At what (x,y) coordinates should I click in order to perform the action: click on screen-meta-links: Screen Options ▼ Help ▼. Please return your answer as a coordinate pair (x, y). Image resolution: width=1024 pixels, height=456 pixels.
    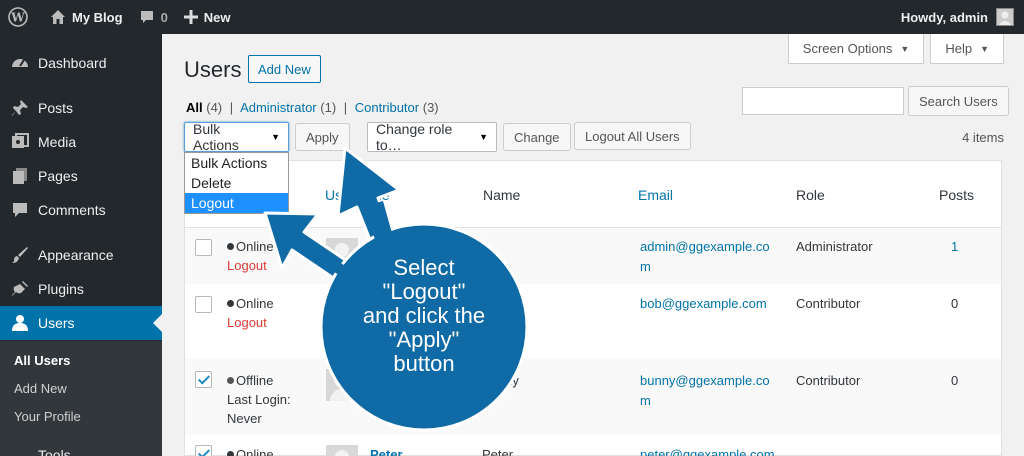
    Looking at the image, I should click on (893, 49).